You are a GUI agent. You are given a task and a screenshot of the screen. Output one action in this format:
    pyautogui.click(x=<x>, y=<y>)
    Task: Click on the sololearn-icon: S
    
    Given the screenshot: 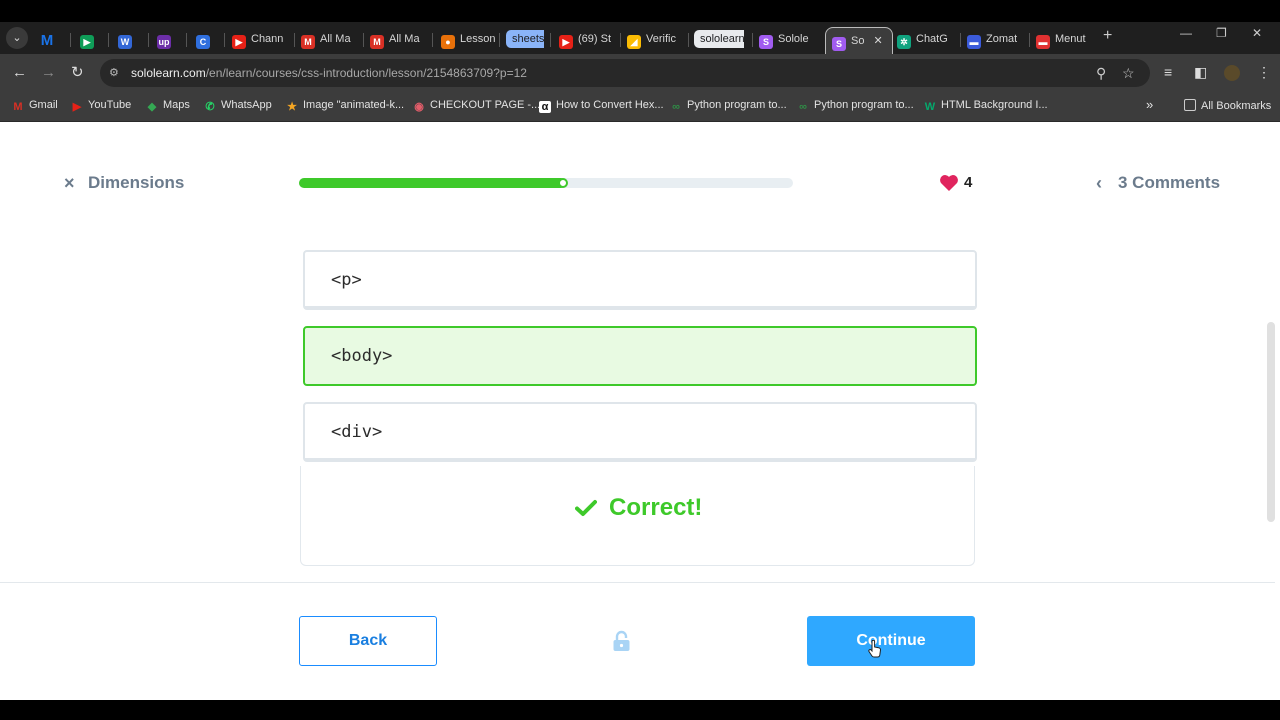 What is the action you would take?
    pyautogui.click(x=839, y=44)
    